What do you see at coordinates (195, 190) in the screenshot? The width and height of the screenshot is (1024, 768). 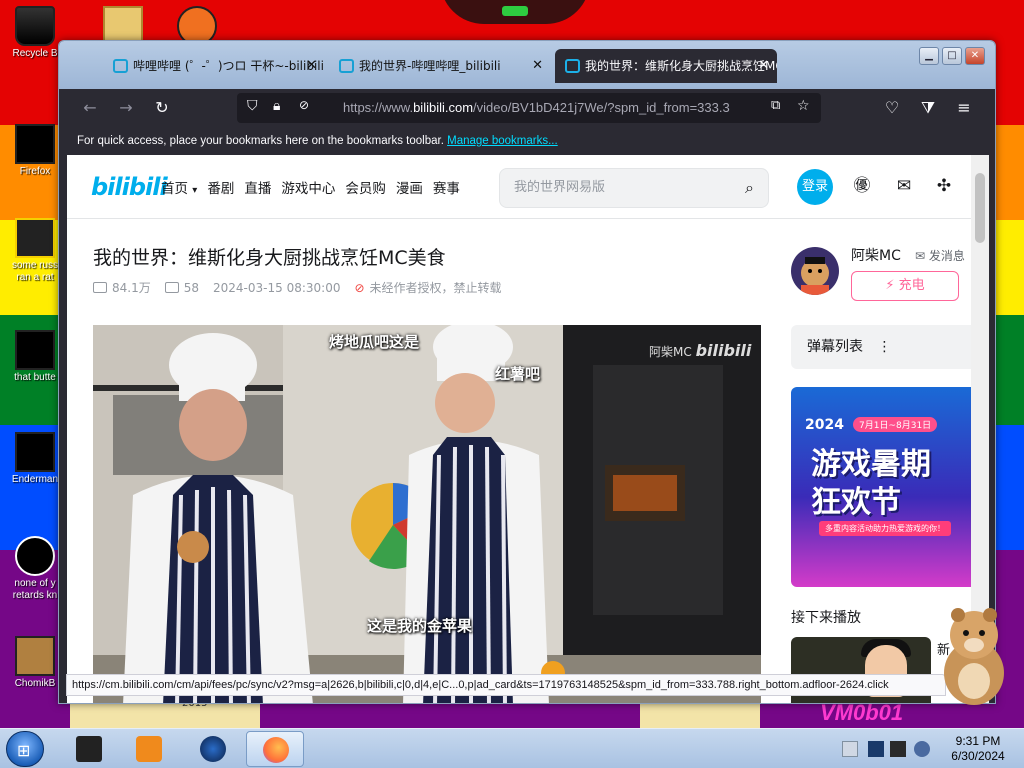 I see `chevron-down-icon: ▾` at bounding box center [195, 190].